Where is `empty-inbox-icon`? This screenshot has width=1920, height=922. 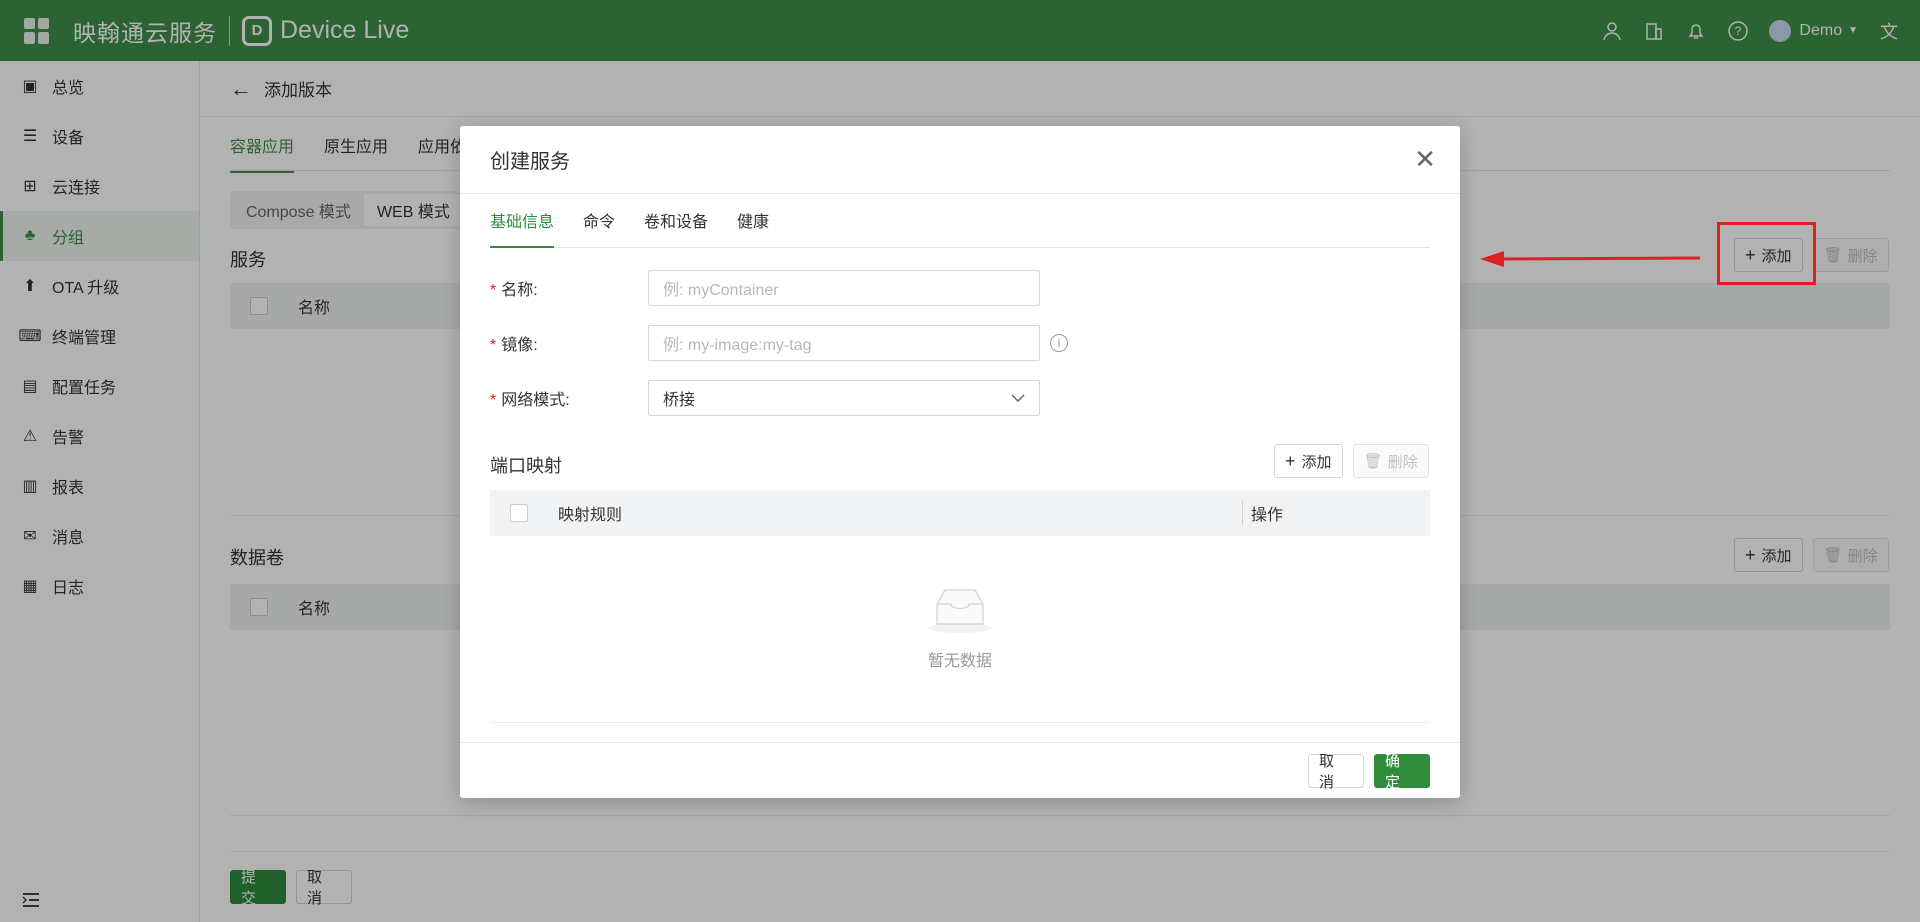 empty-inbox-icon is located at coordinates (960, 611).